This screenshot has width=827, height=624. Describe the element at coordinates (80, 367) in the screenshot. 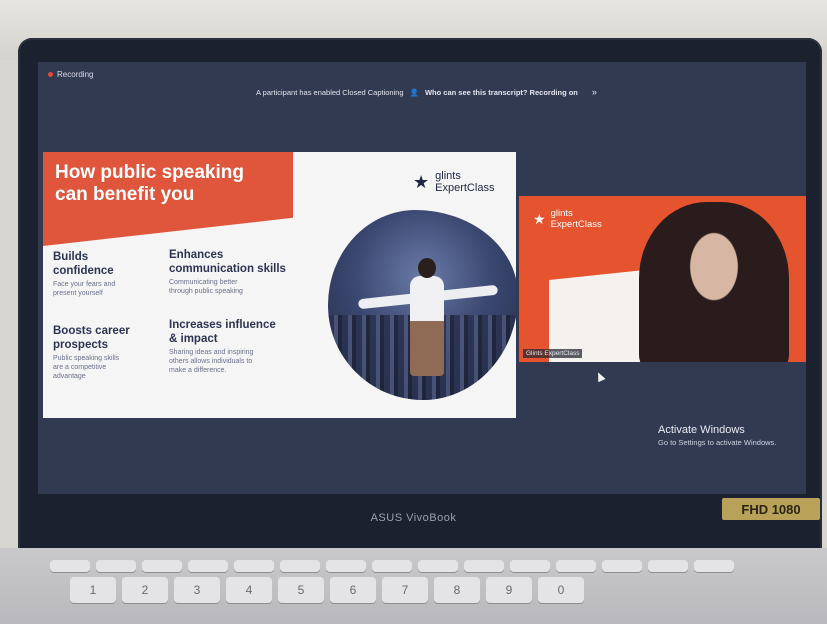

I see `point-desc: are a competitive` at that location.